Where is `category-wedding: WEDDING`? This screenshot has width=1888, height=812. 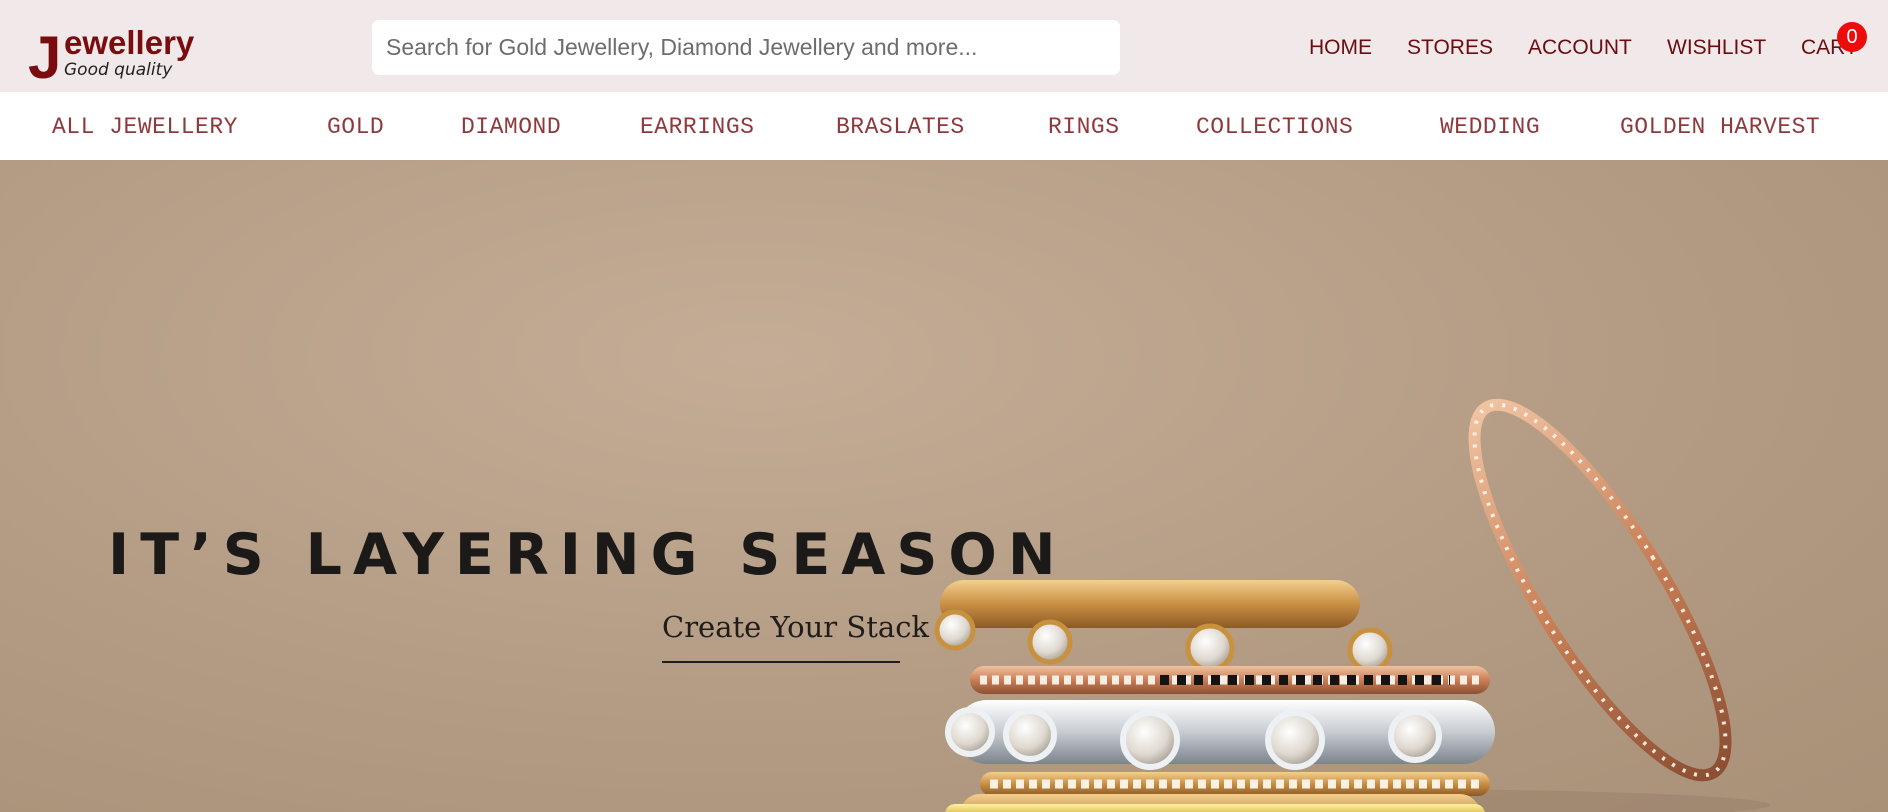 category-wedding: WEDDING is located at coordinates (1490, 127).